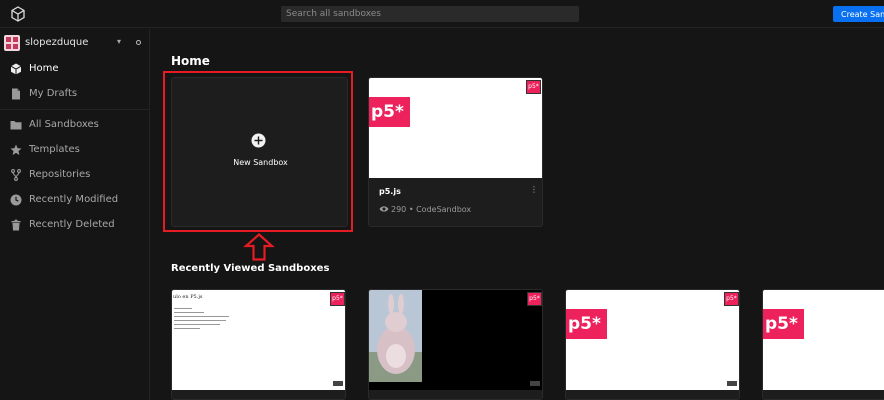 Image resolution: width=884 pixels, height=400 pixels. Describe the element at coordinates (190, 61) in the screenshot. I see `page-title: Home` at that location.